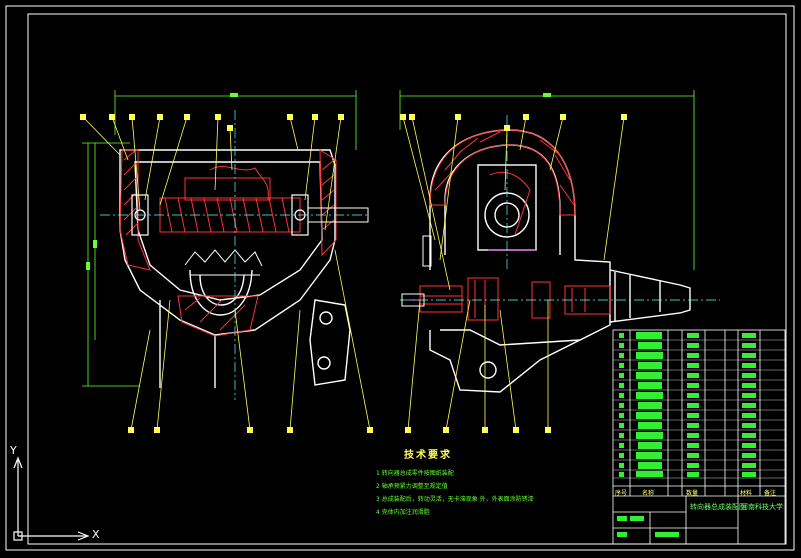 The image size is (801, 558). What do you see at coordinates (403, 512) in the screenshot?
I see `tech-requirement-item: 4 壳体内加注润滑脂` at bounding box center [403, 512].